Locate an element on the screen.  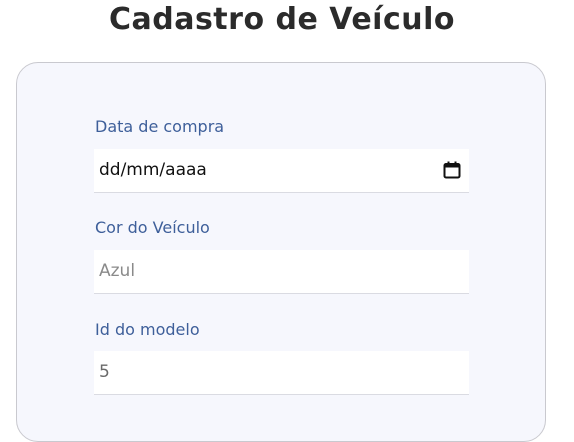
model-id-label: Id do modelo is located at coordinates (147, 329).